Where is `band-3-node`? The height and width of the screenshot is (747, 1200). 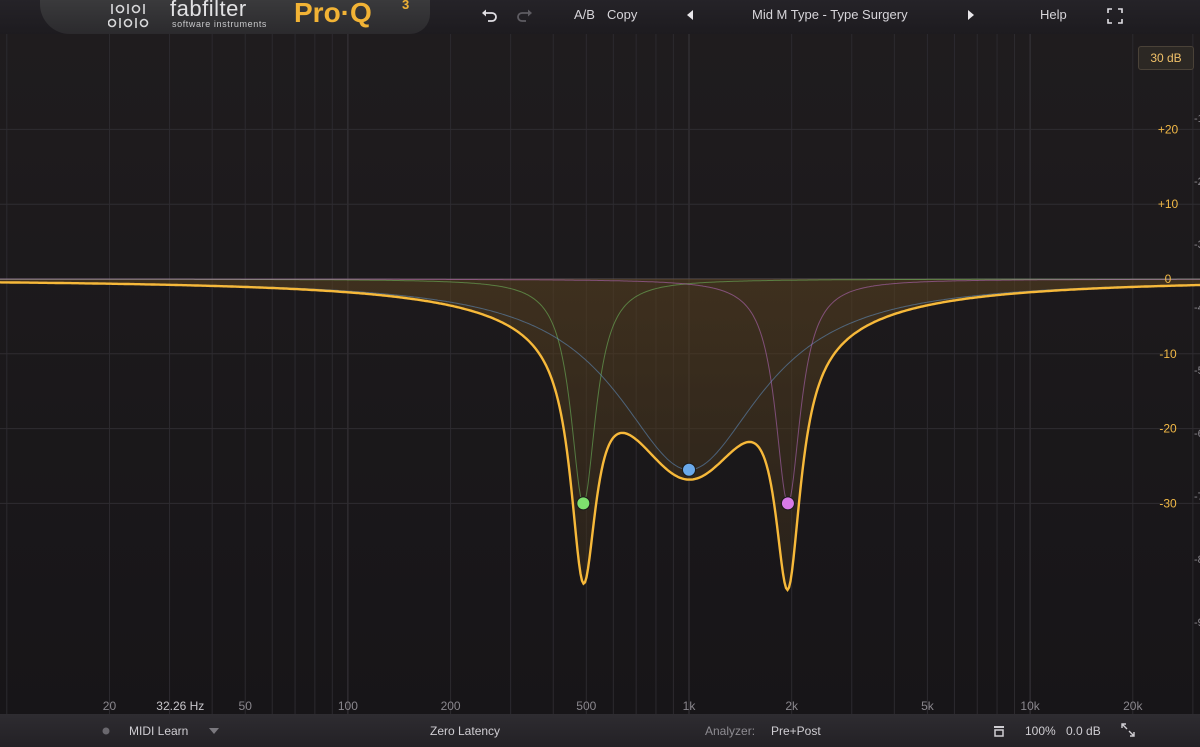
band-3-node is located at coordinates (787, 503).